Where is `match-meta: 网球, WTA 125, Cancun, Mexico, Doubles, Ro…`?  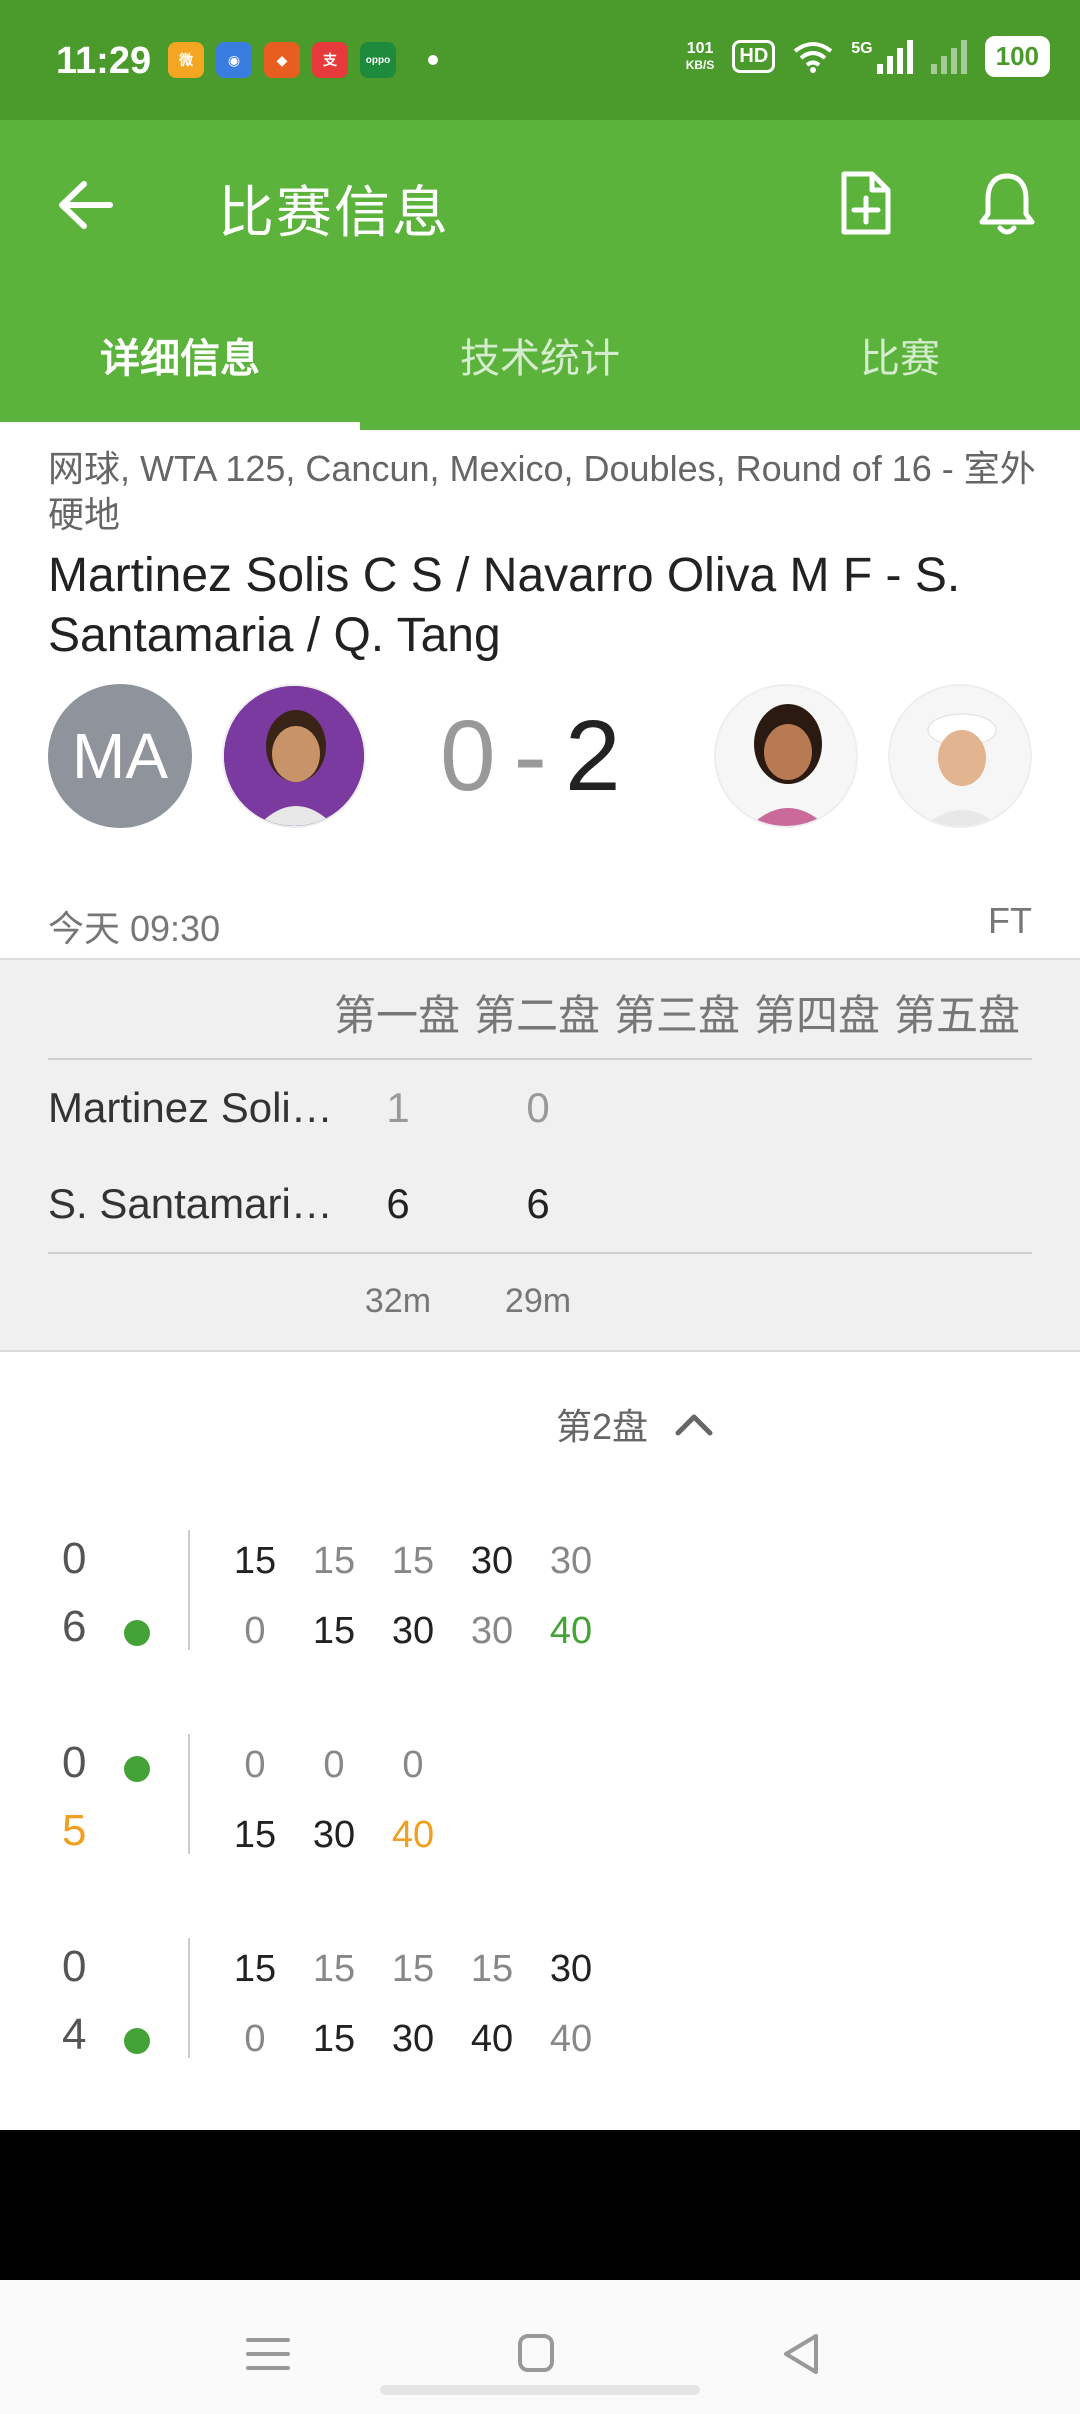 match-meta: 网球, WTA 125, Cancun, Mexico, Doubles, Ro… is located at coordinates (542, 491).